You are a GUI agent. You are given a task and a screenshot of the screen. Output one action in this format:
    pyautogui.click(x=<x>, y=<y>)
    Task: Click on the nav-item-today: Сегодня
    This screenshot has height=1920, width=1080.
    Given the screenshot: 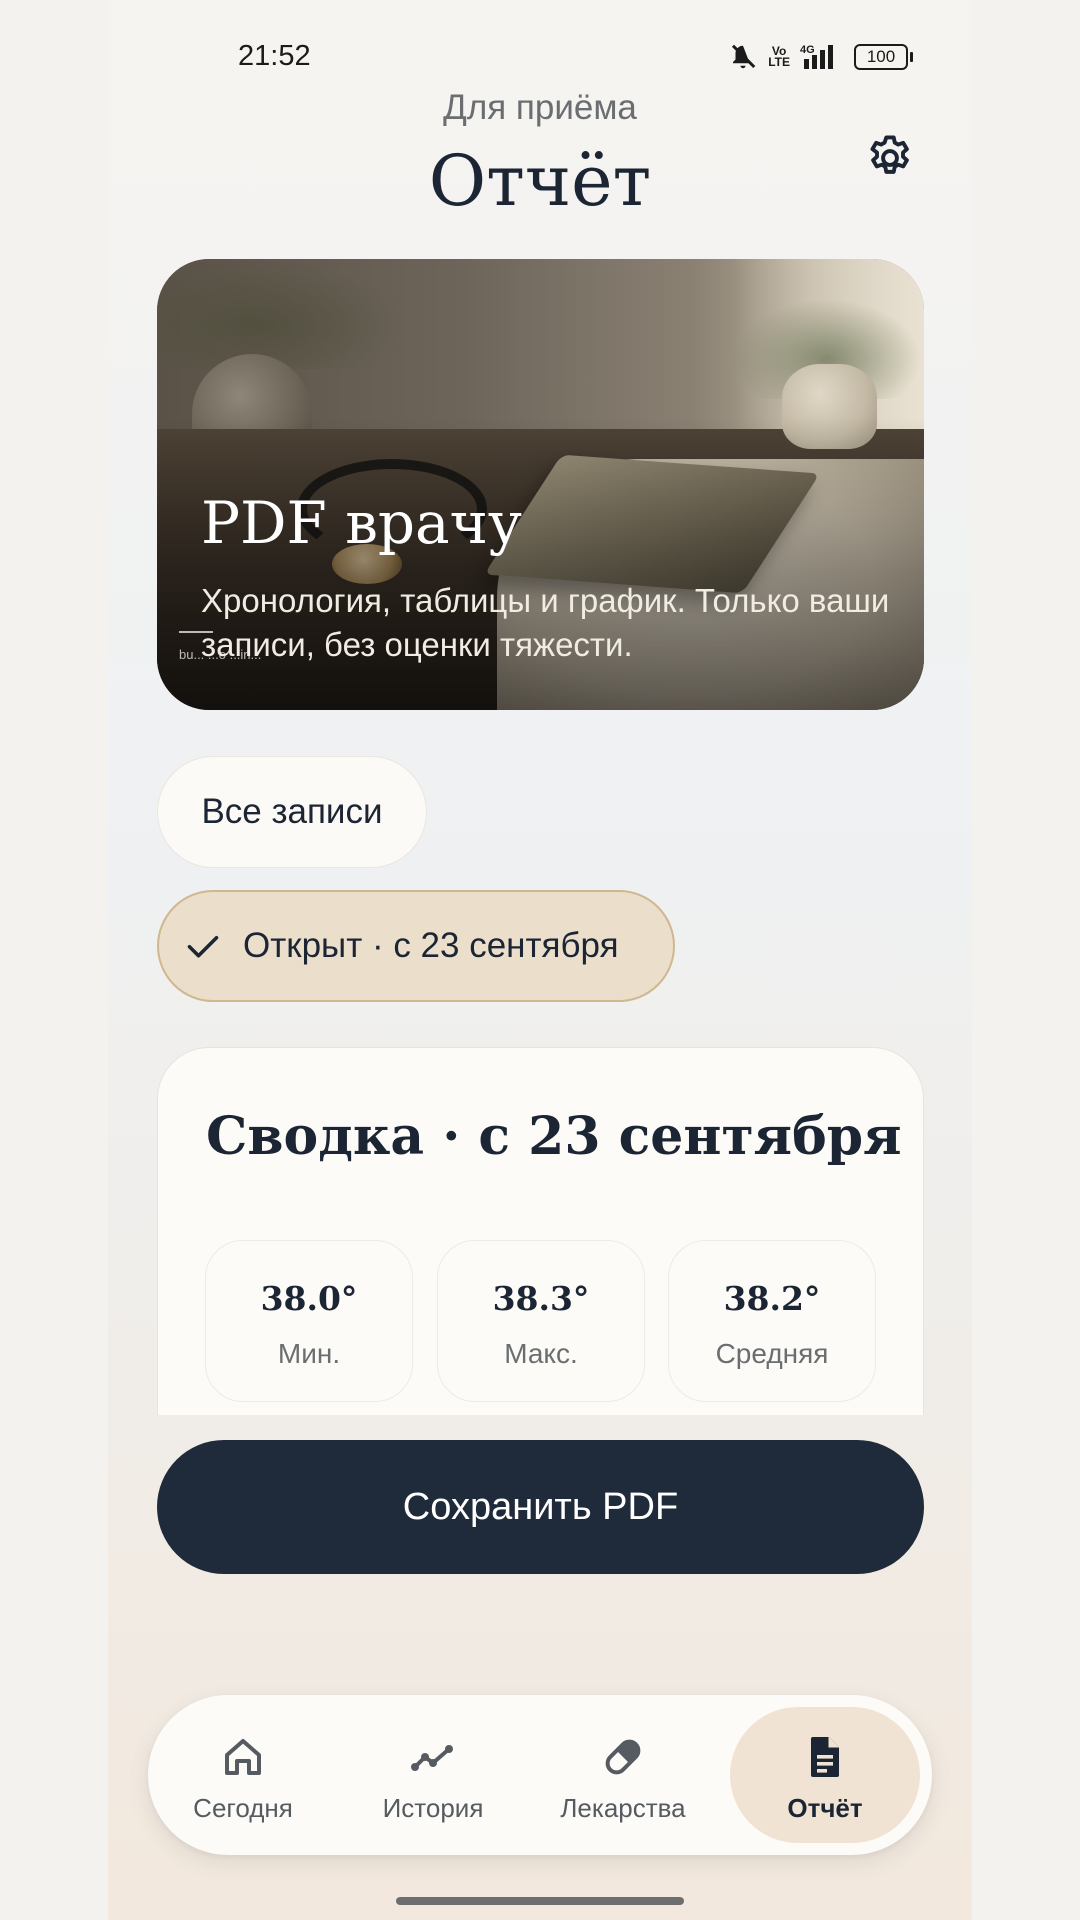 What is the action you would take?
    pyautogui.click(x=243, y=1775)
    